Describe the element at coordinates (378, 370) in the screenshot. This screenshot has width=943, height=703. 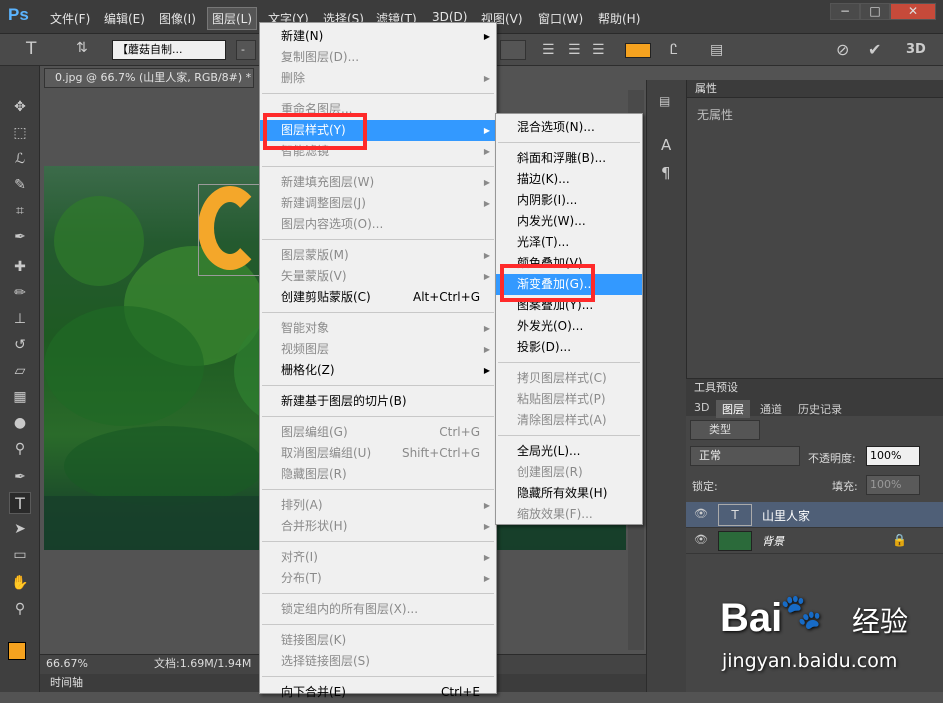
I see `layer-menu-item: 栅格化(Z) ▶` at that location.